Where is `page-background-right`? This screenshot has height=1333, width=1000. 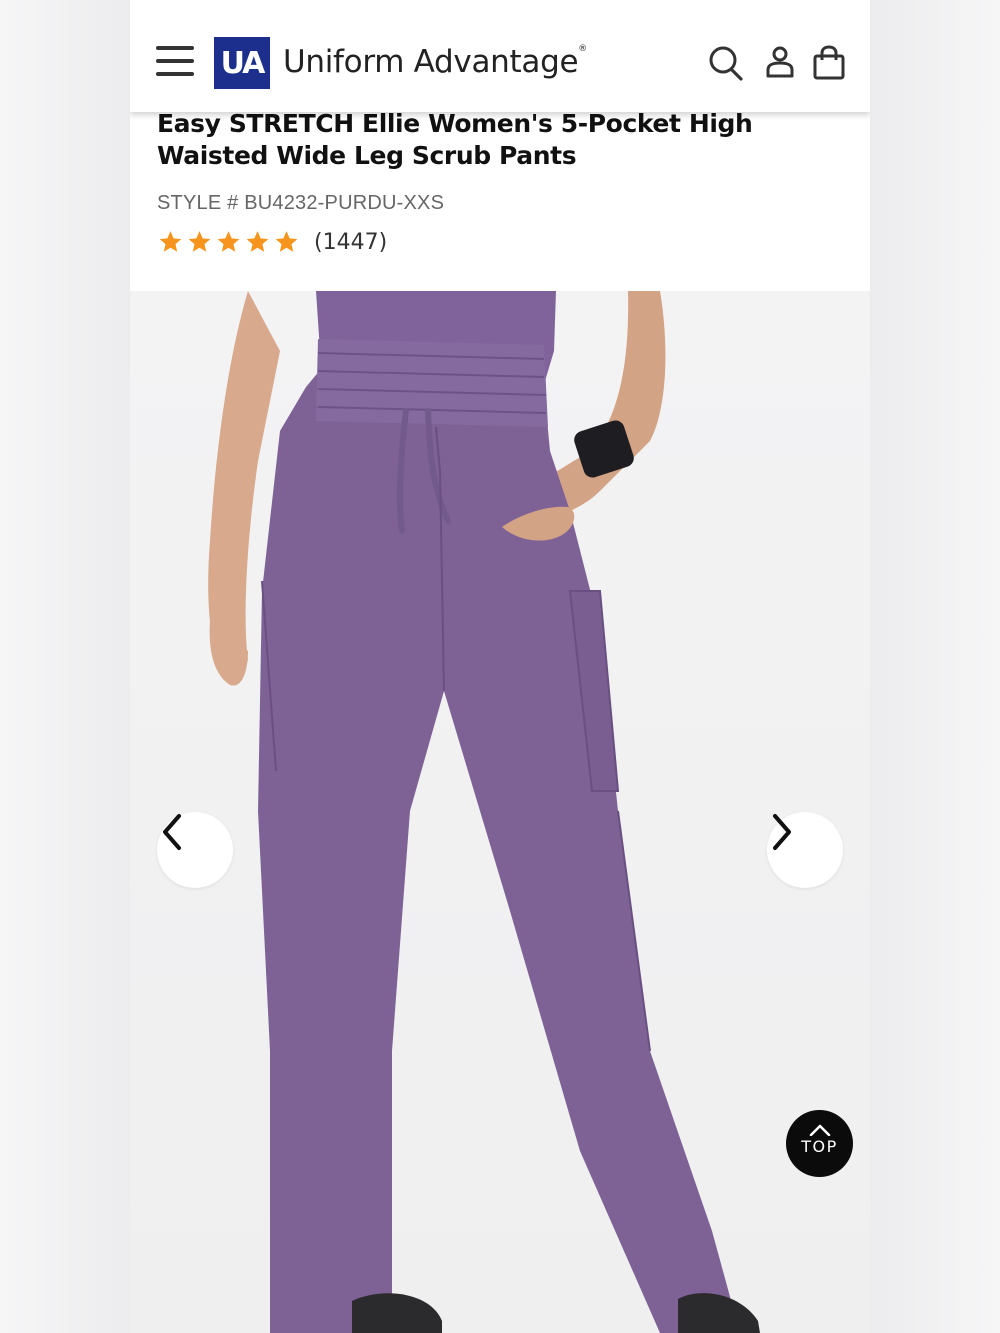
page-background-right is located at coordinates (935, 666).